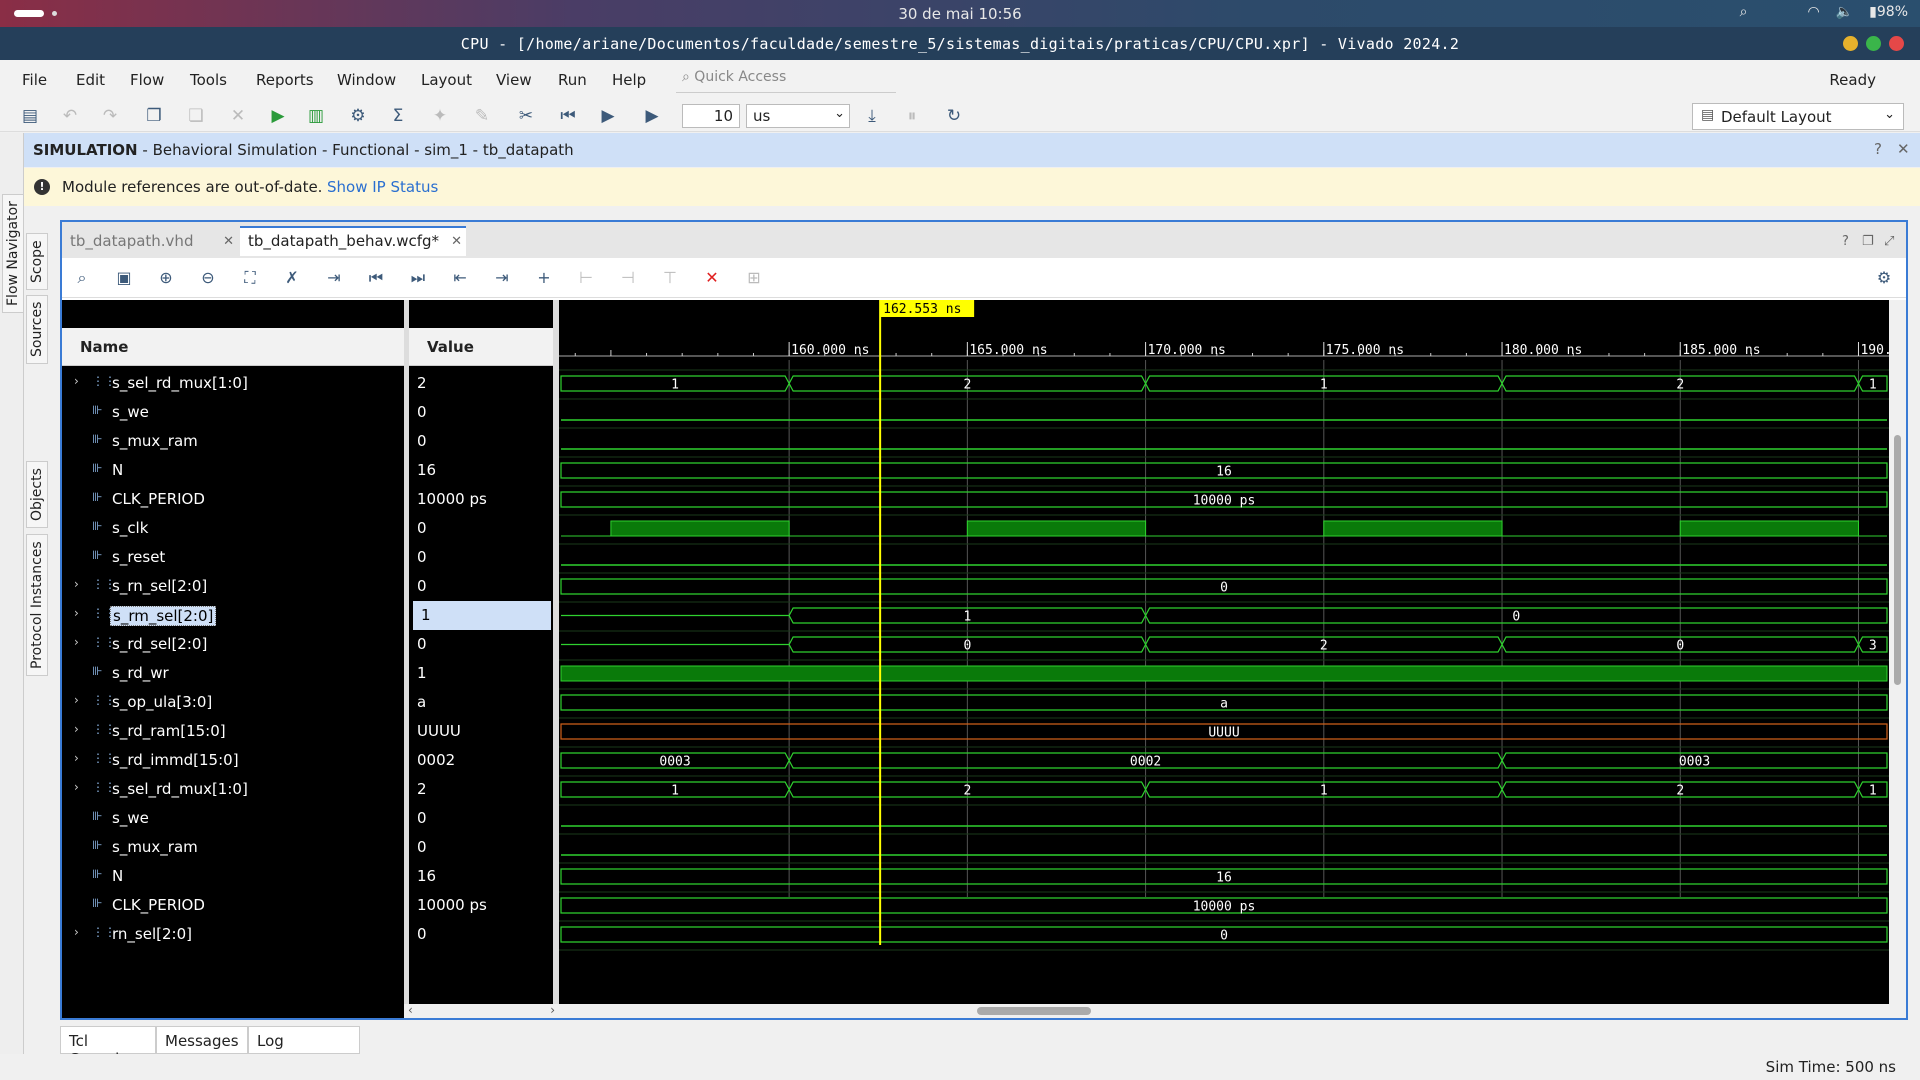 The height and width of the screenshot is (1080, 1920). What do you see at coordinates (82, 278) in the screenshot?
I see `search-icon: ⌕` at bounding box center [82, 278].